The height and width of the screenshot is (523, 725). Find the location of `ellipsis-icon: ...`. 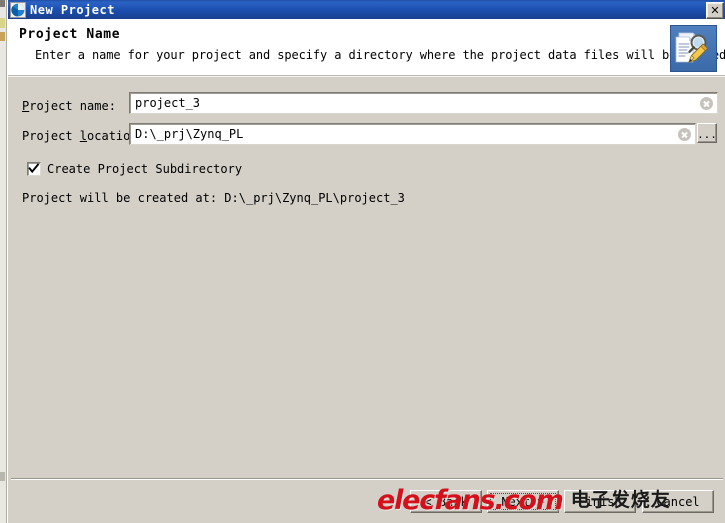

ellipsis-icon: ... is located at coordinates (707, 134).